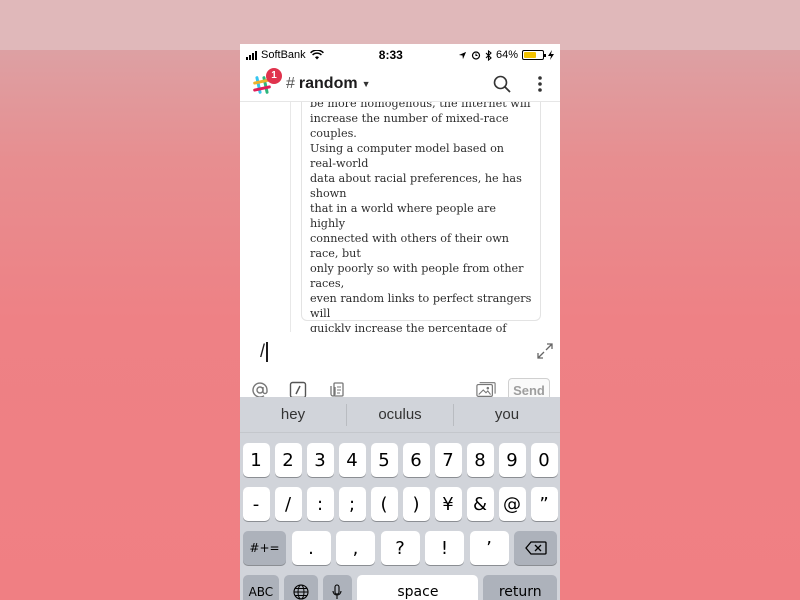  Describe the element at coordinates (420, 106) in the screenshot. I see `quote-line: be more homogenous, the internet will` at that location.